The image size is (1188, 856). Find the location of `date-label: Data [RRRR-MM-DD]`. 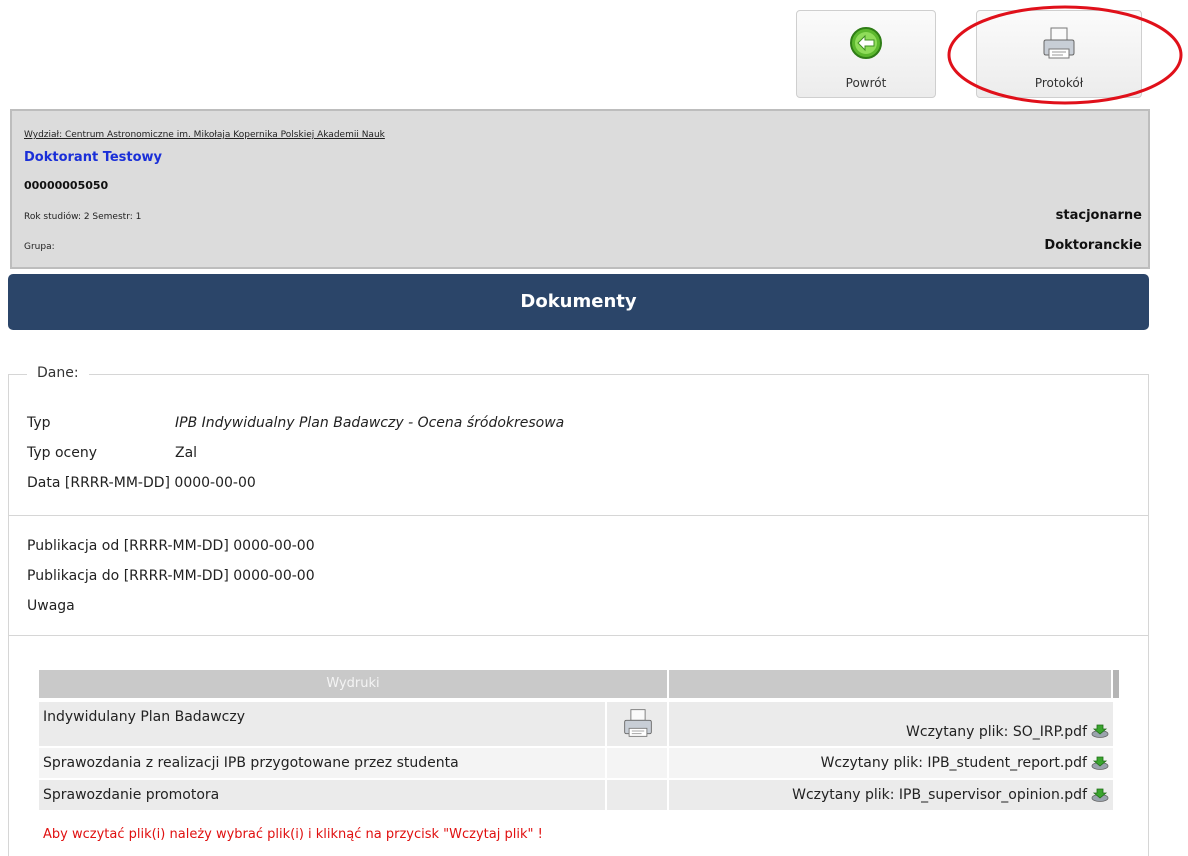

date-label: Data [RRRR-MM-DD] is located at coordinates (98, 483).